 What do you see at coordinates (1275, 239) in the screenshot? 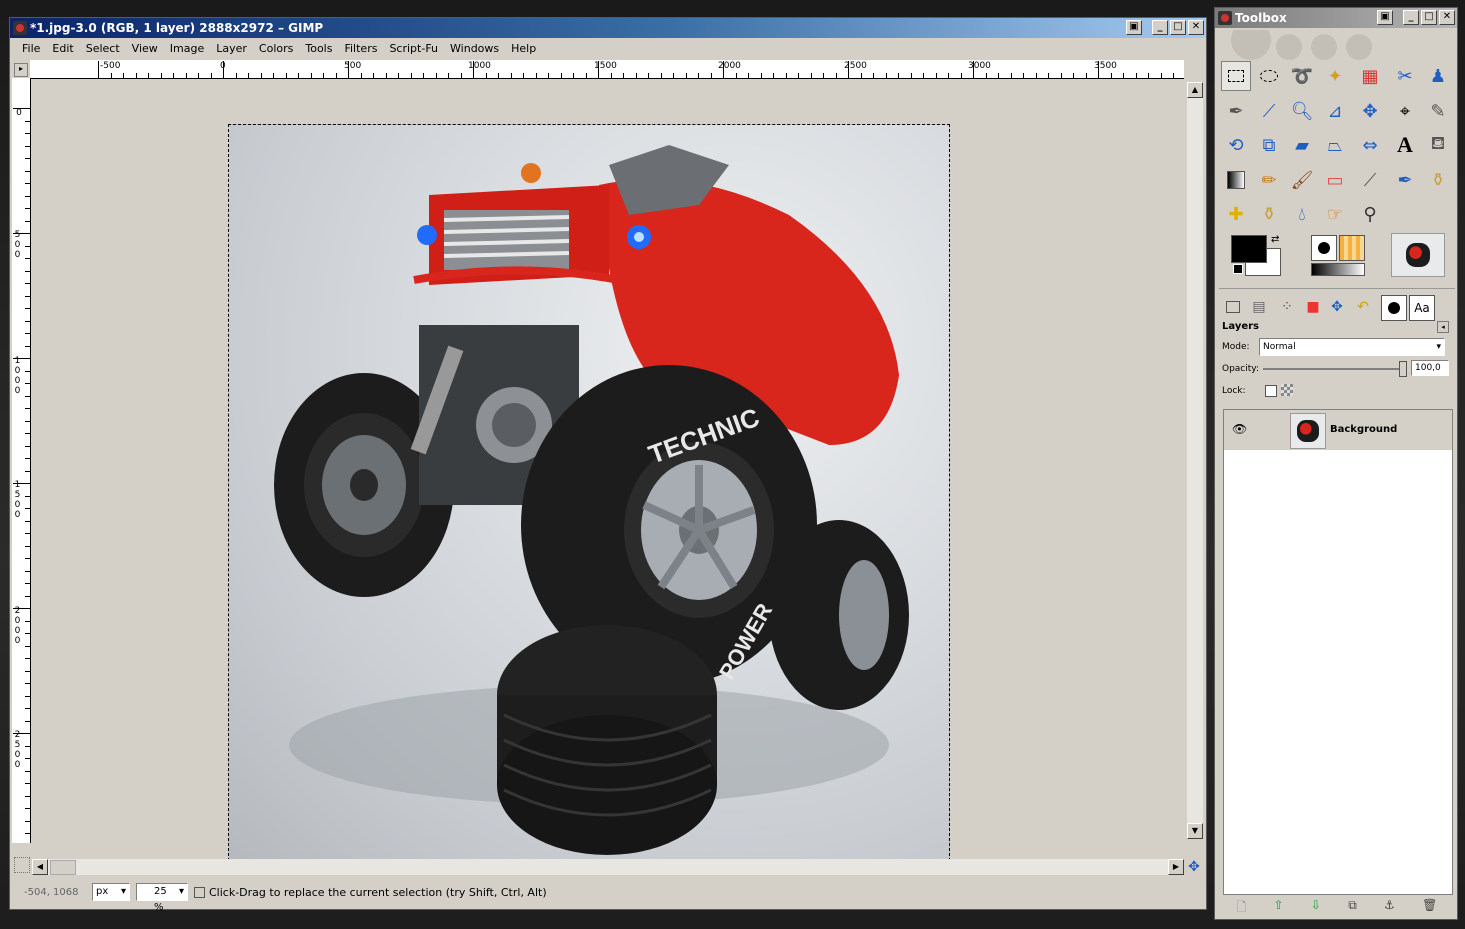
I see `swap-colors-icon: ⇄` at bounding box center [1275, 239].